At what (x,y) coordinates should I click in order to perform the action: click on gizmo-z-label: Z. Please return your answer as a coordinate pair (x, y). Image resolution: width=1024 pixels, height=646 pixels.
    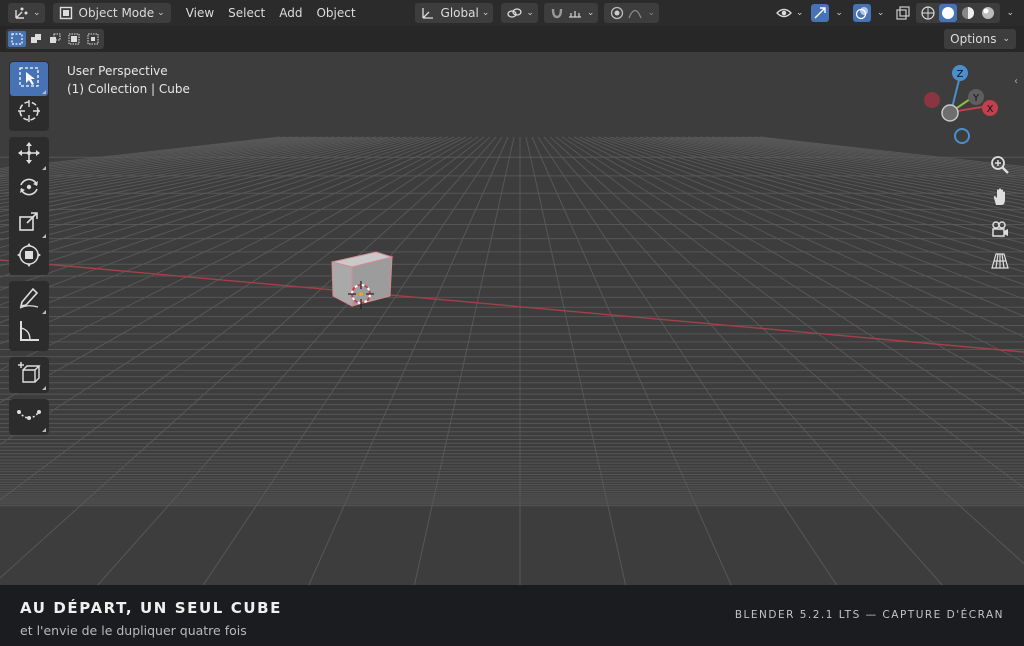
    Looking at the image, I should click on (960, 74).